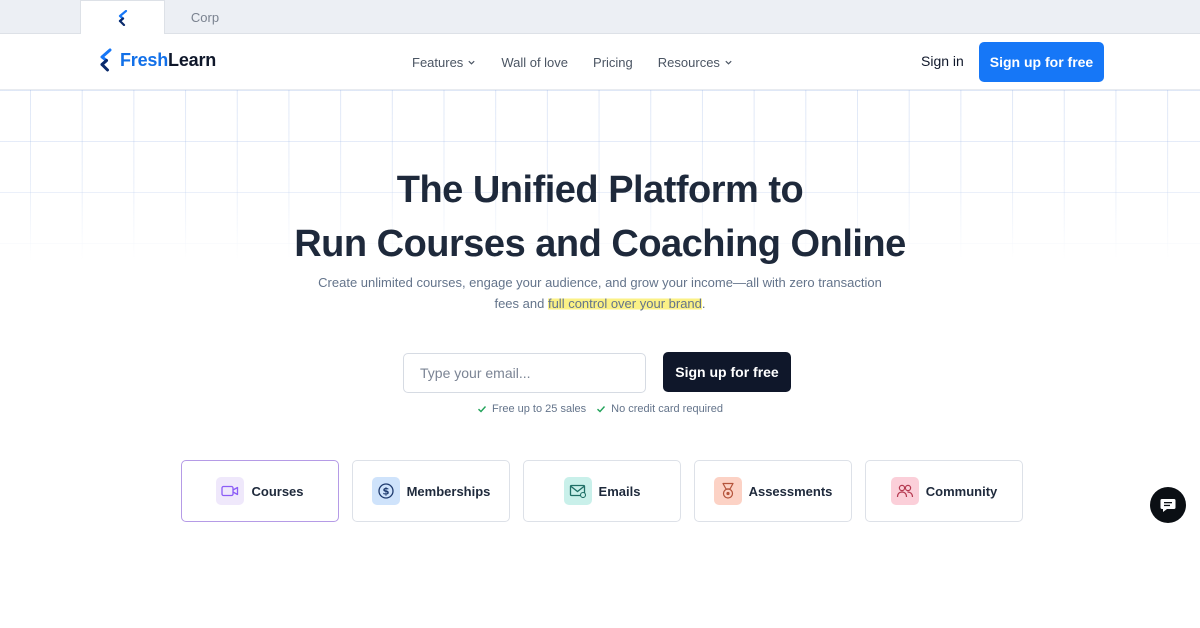  I want to click on tab-freshlearn, so click(122, 17).